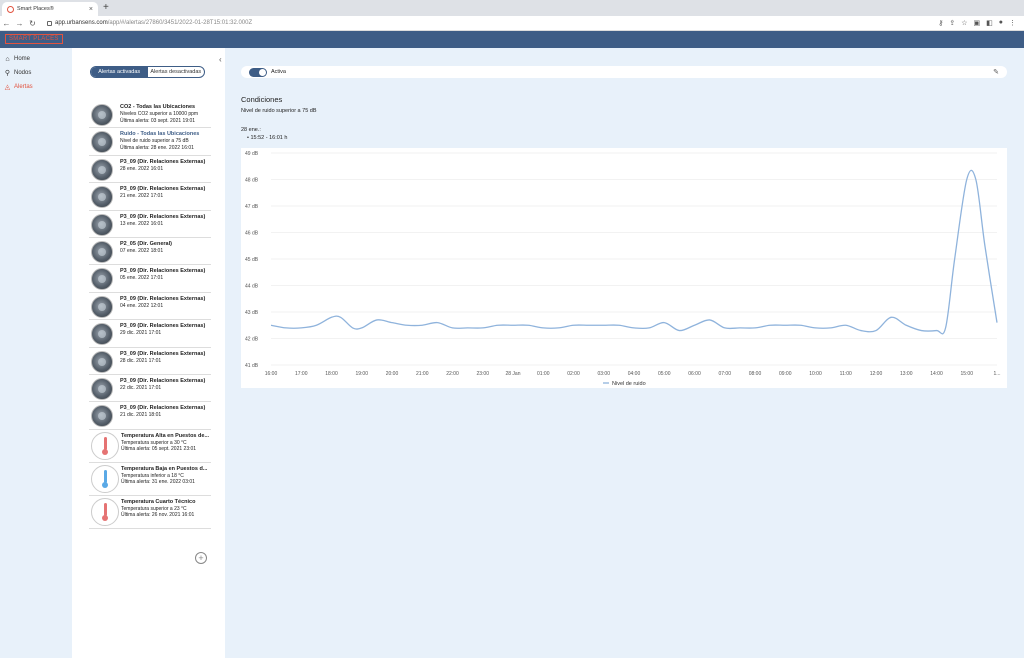 Image resolution: width=1024 pixels, height=658 pixels. What do you see at coordinates (989, 23) in the screenshot?
I see `sidebar-icon: ◧` at bounding box center [989, 23].